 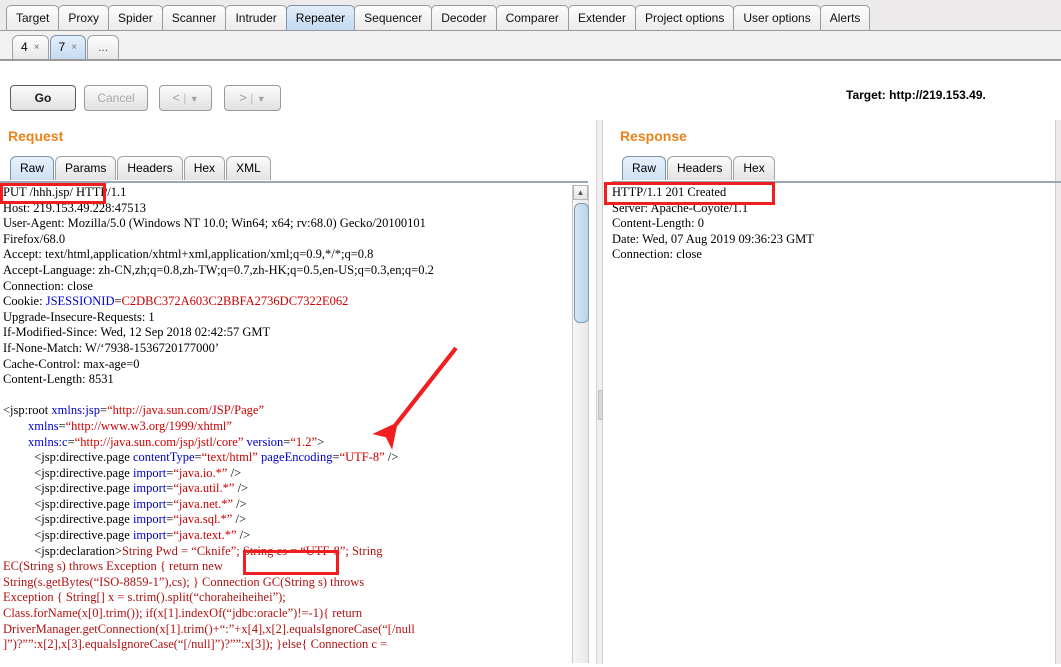 I want to click on request-tab-hex: Hex, so click(x=204, y=168).